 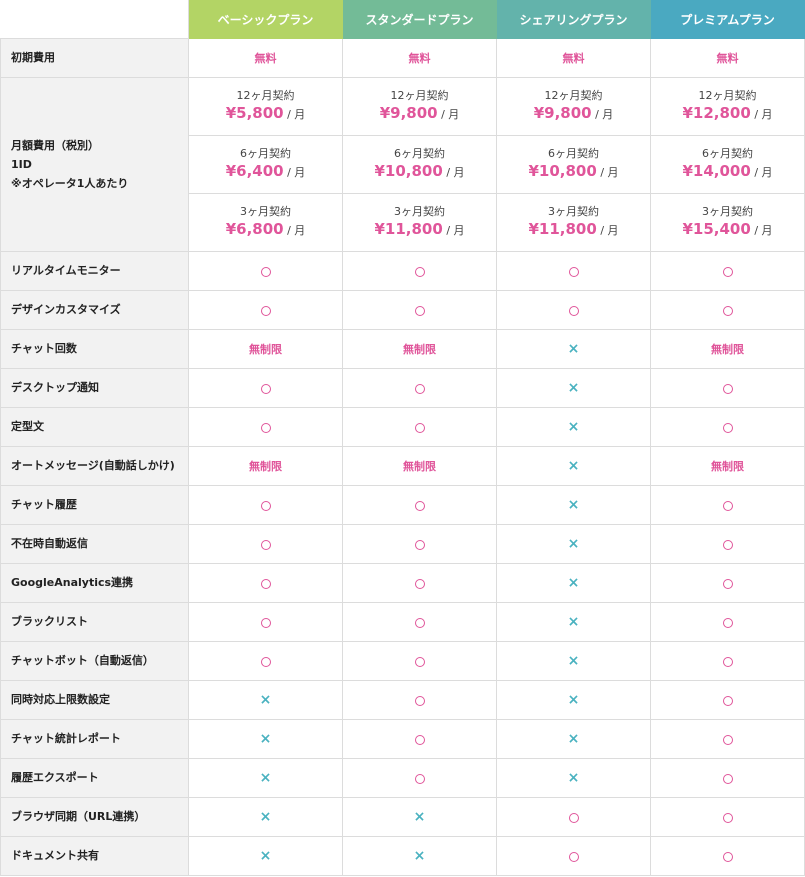 What do you see at coordinates (94, 778) in the screenshot?
I see `feature-label: 履歴エクスポート` at bounding box center [94, 778].